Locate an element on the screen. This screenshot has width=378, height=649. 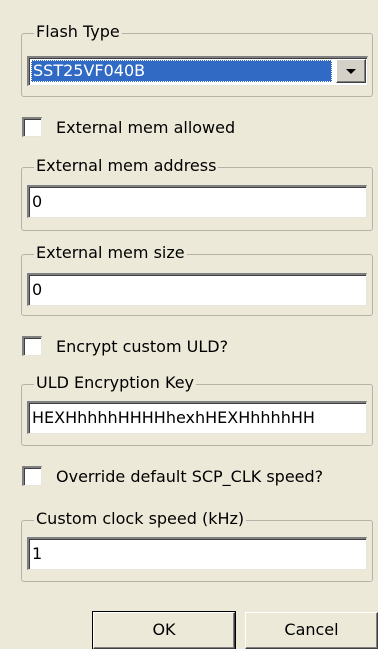
external-mem-size-label: External mem size is located at coordinates (110, 253).